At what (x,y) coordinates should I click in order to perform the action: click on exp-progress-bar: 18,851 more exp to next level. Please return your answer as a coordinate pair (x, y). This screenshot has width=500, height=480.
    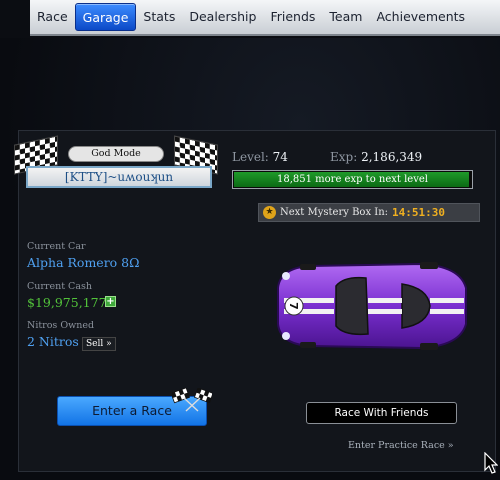
    Looking at the image, I should click on (352, 179).